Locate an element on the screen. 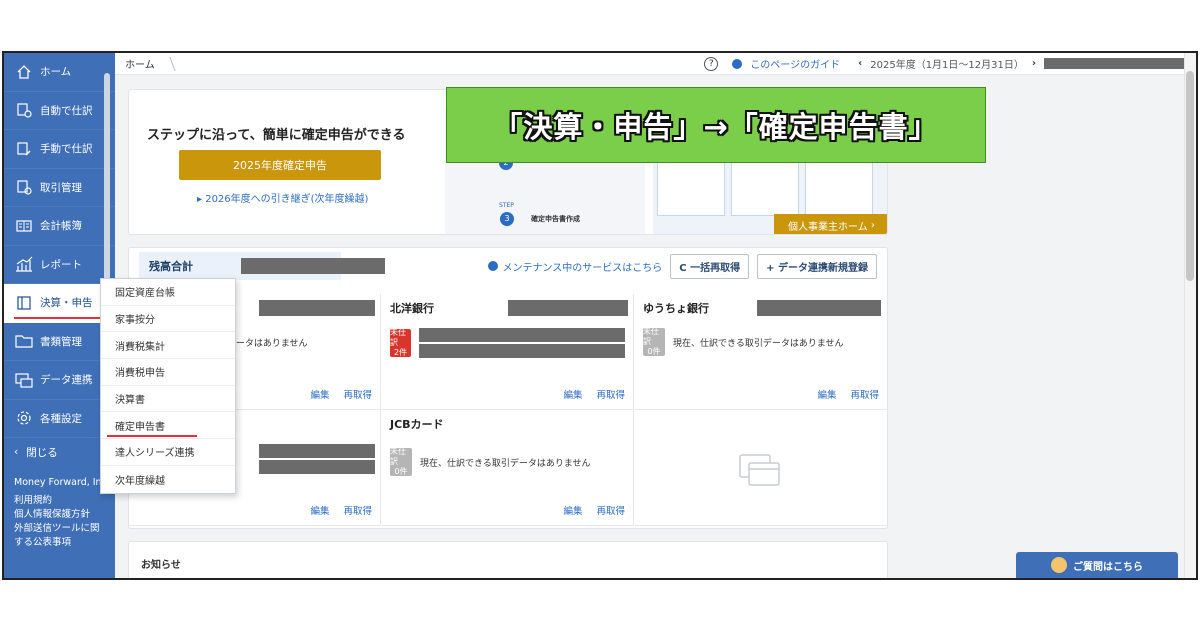  sidebar-item-transactions: 取引管理 is located at coordinates (59, 188).